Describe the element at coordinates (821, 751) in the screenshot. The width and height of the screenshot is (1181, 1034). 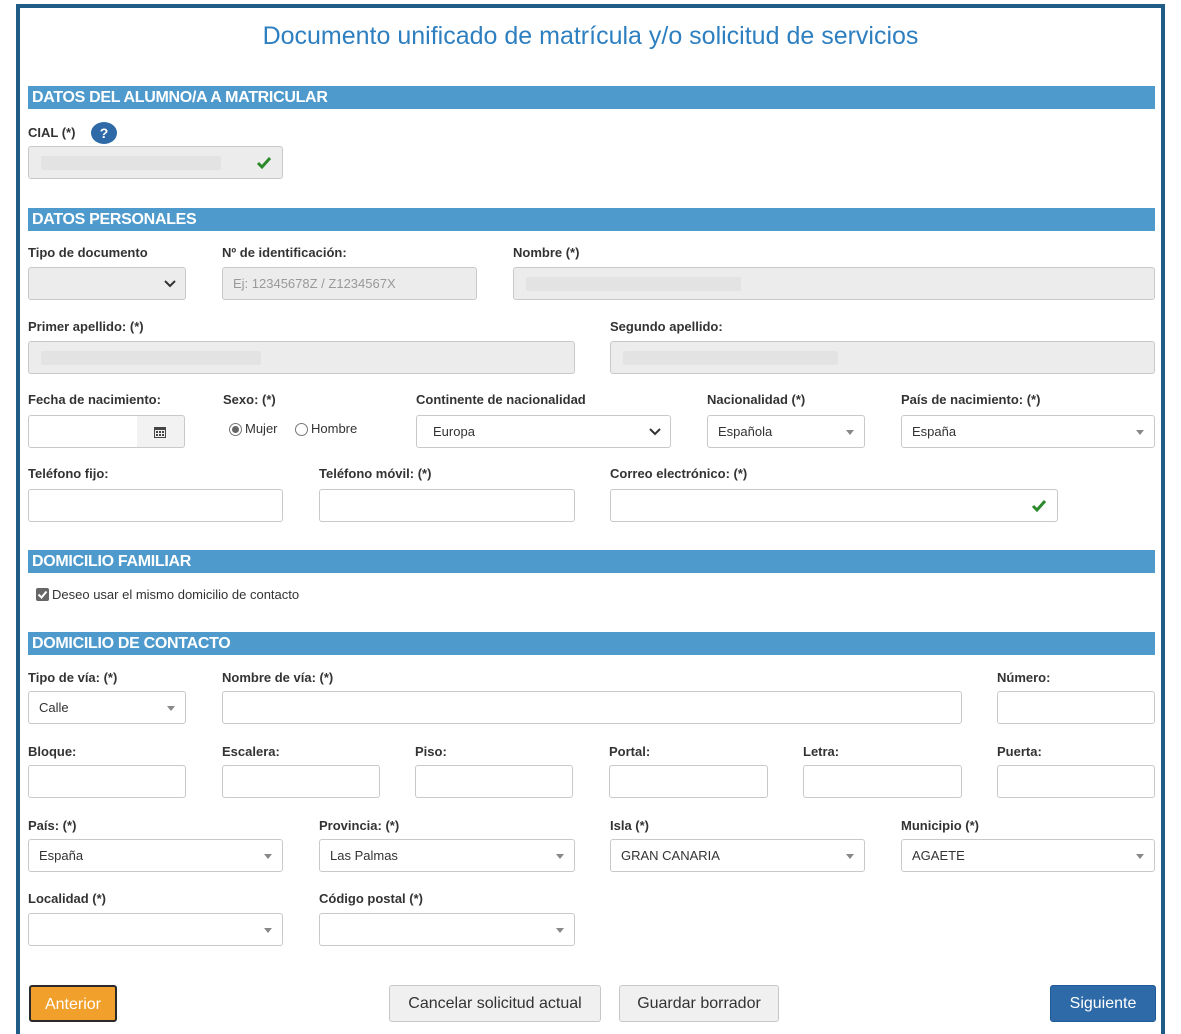
I see `letra-label: Letra:` at that location.